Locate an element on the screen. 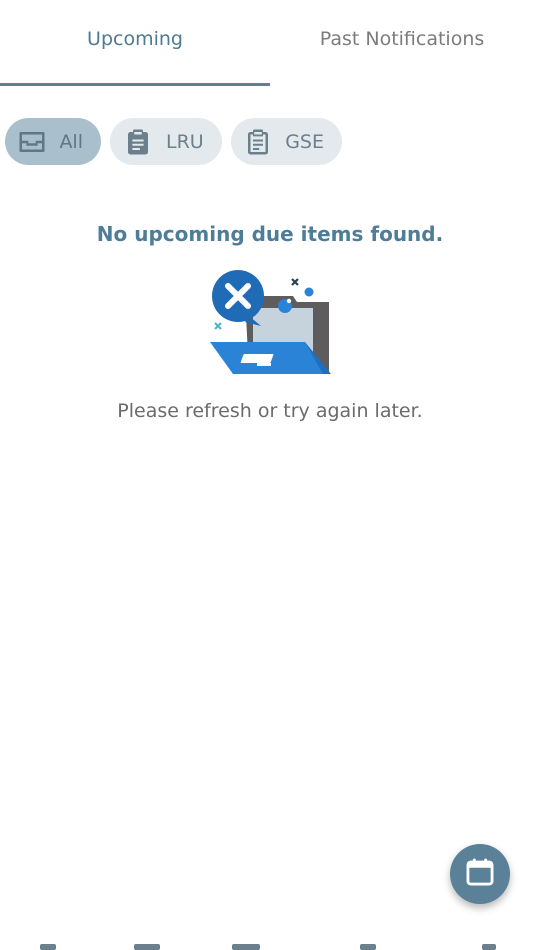  active-tab-indicator is located at coordinates (135, 84).